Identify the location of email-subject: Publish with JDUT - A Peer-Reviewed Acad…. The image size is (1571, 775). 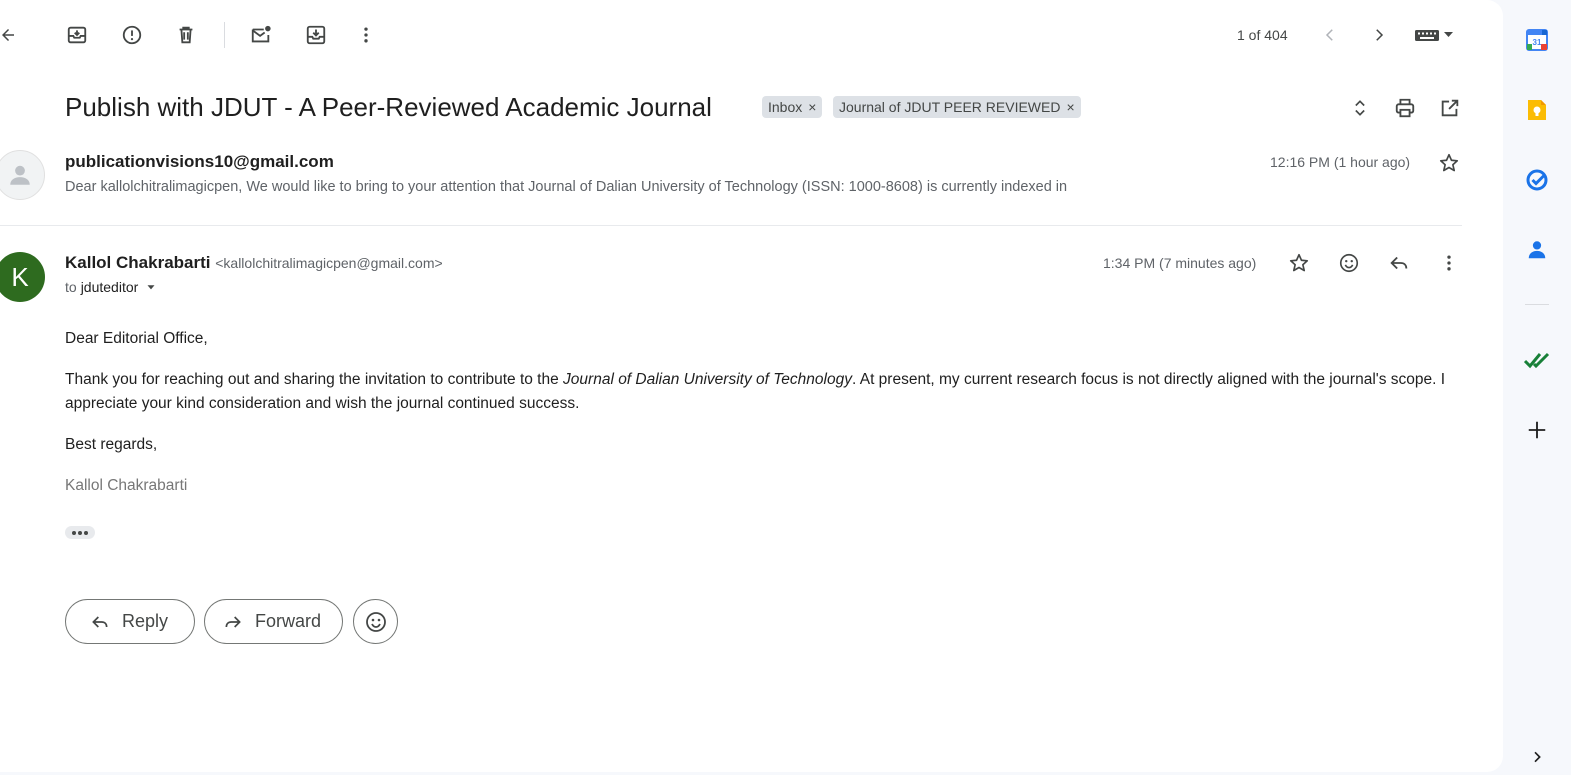
(388, 107).